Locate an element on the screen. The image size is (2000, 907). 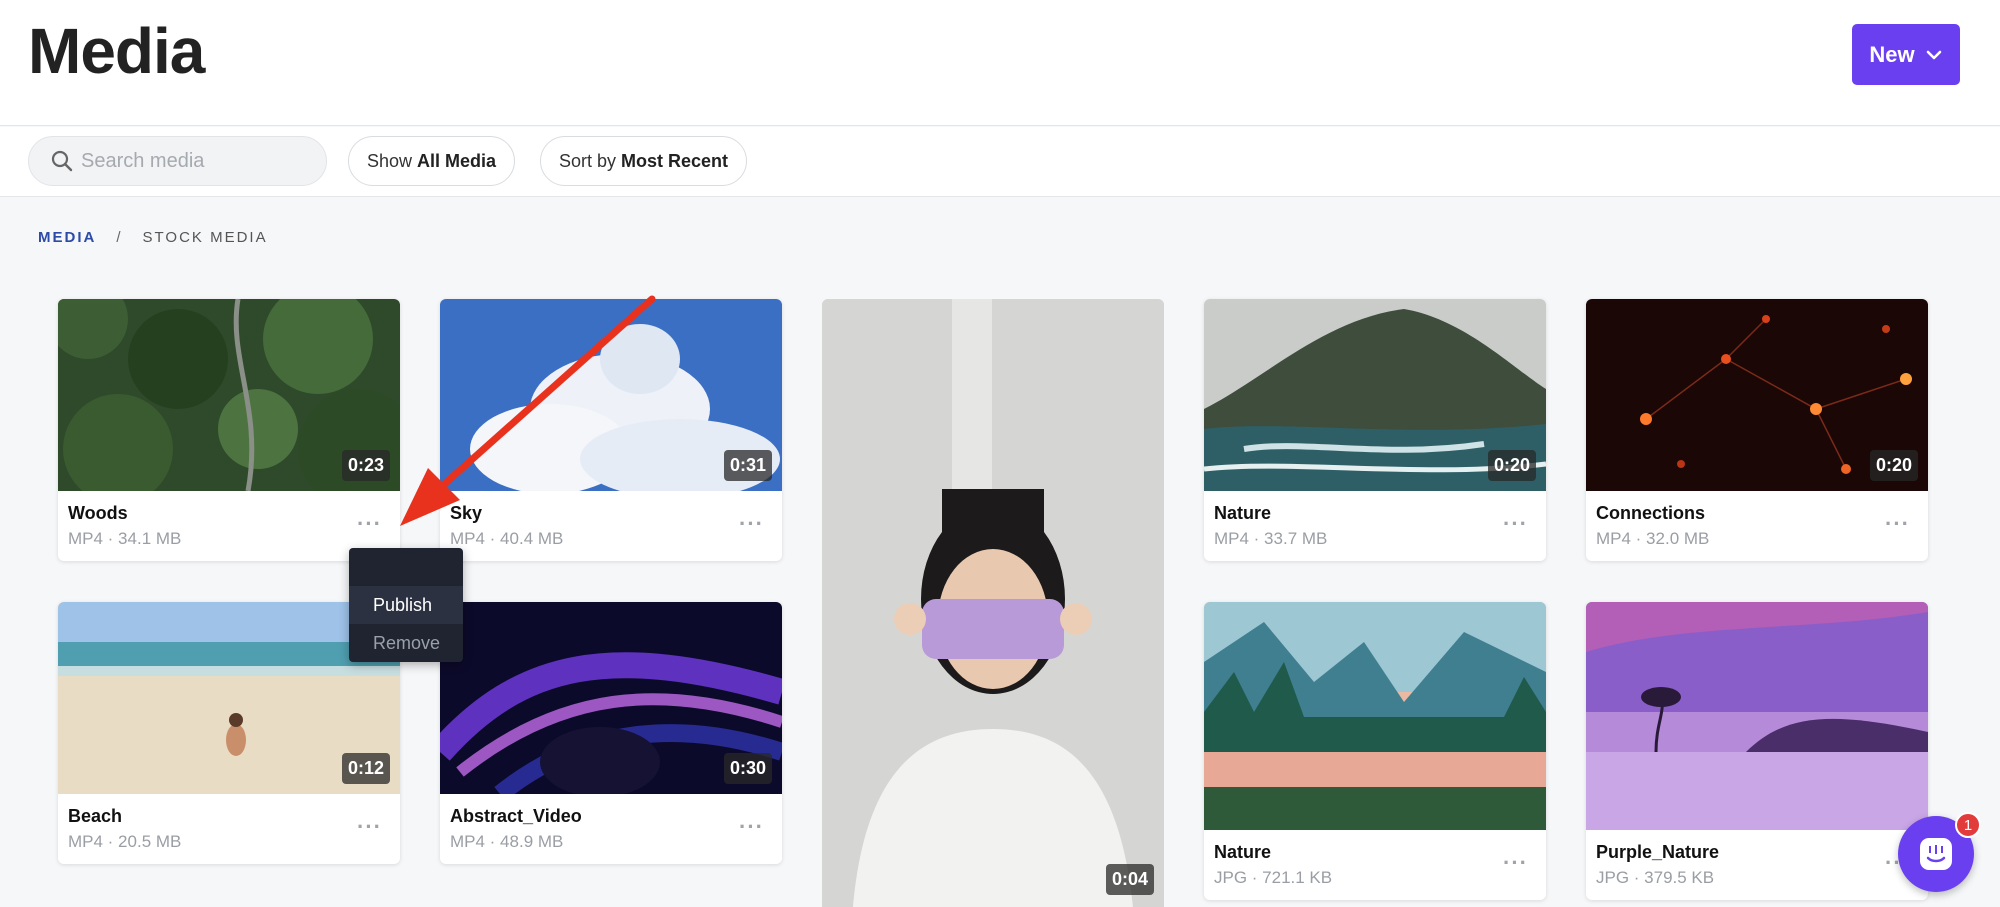
media-name: Purple_Nature is located at coordinates (1658, 852).